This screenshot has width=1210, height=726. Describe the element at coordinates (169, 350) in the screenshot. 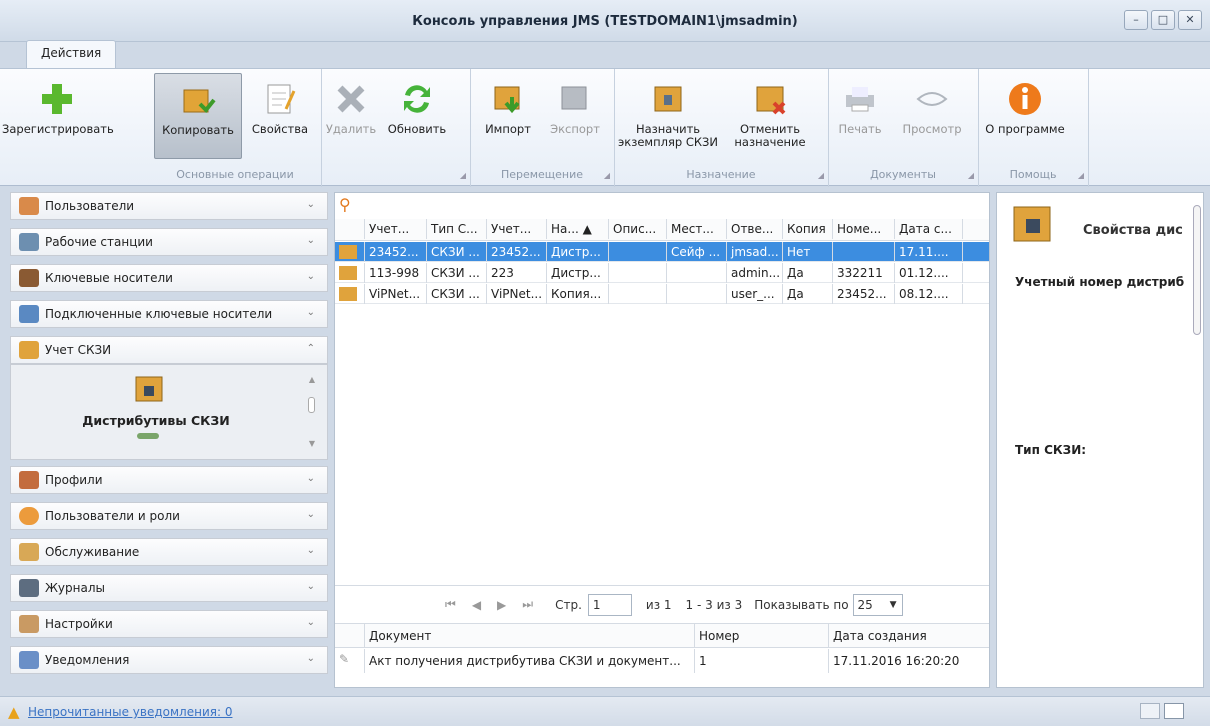

I see `sidebar-item-skzi: Учет СКЗИ ⌃` at that location.